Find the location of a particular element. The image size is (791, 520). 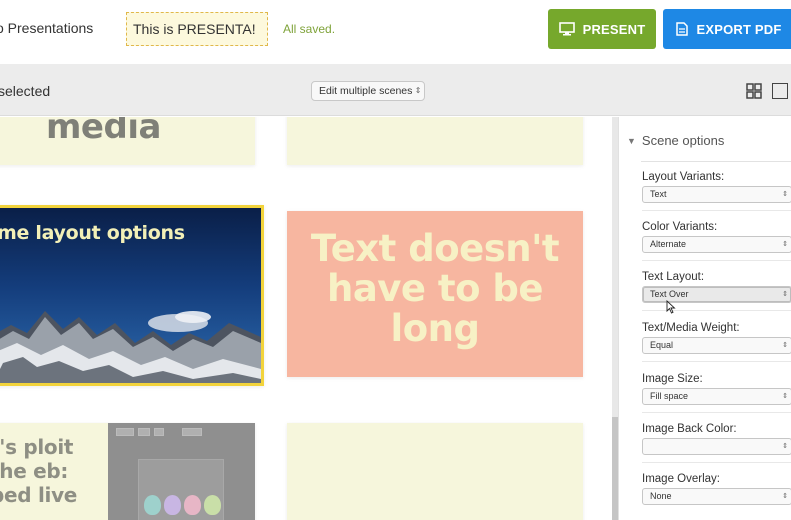

screenshot-toolbar is located at coordinates (182, 432).